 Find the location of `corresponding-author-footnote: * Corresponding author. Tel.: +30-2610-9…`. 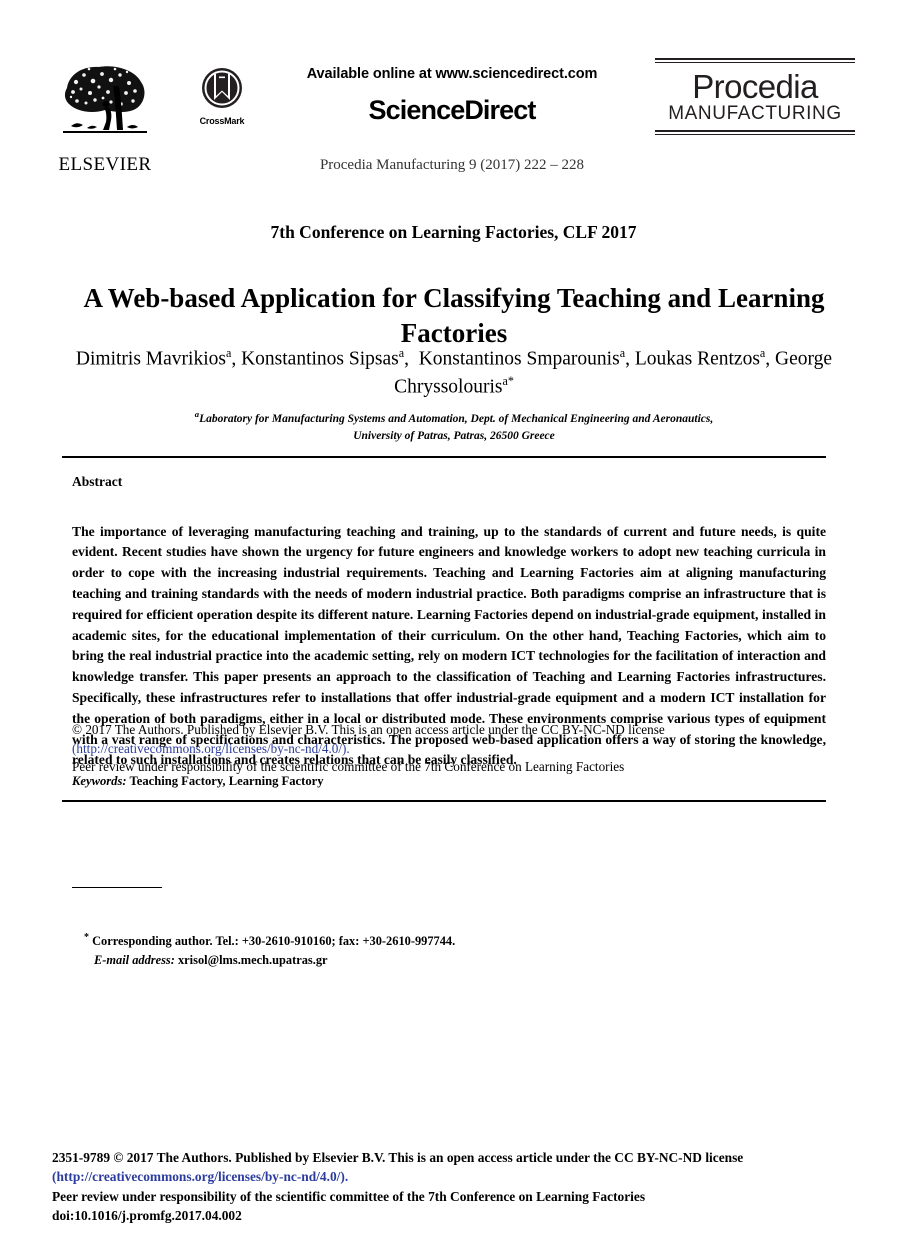

corresponding-author-footnote: * Corresponding author. Tel.: +30-2610-9… is located at coordinates (384, 950).